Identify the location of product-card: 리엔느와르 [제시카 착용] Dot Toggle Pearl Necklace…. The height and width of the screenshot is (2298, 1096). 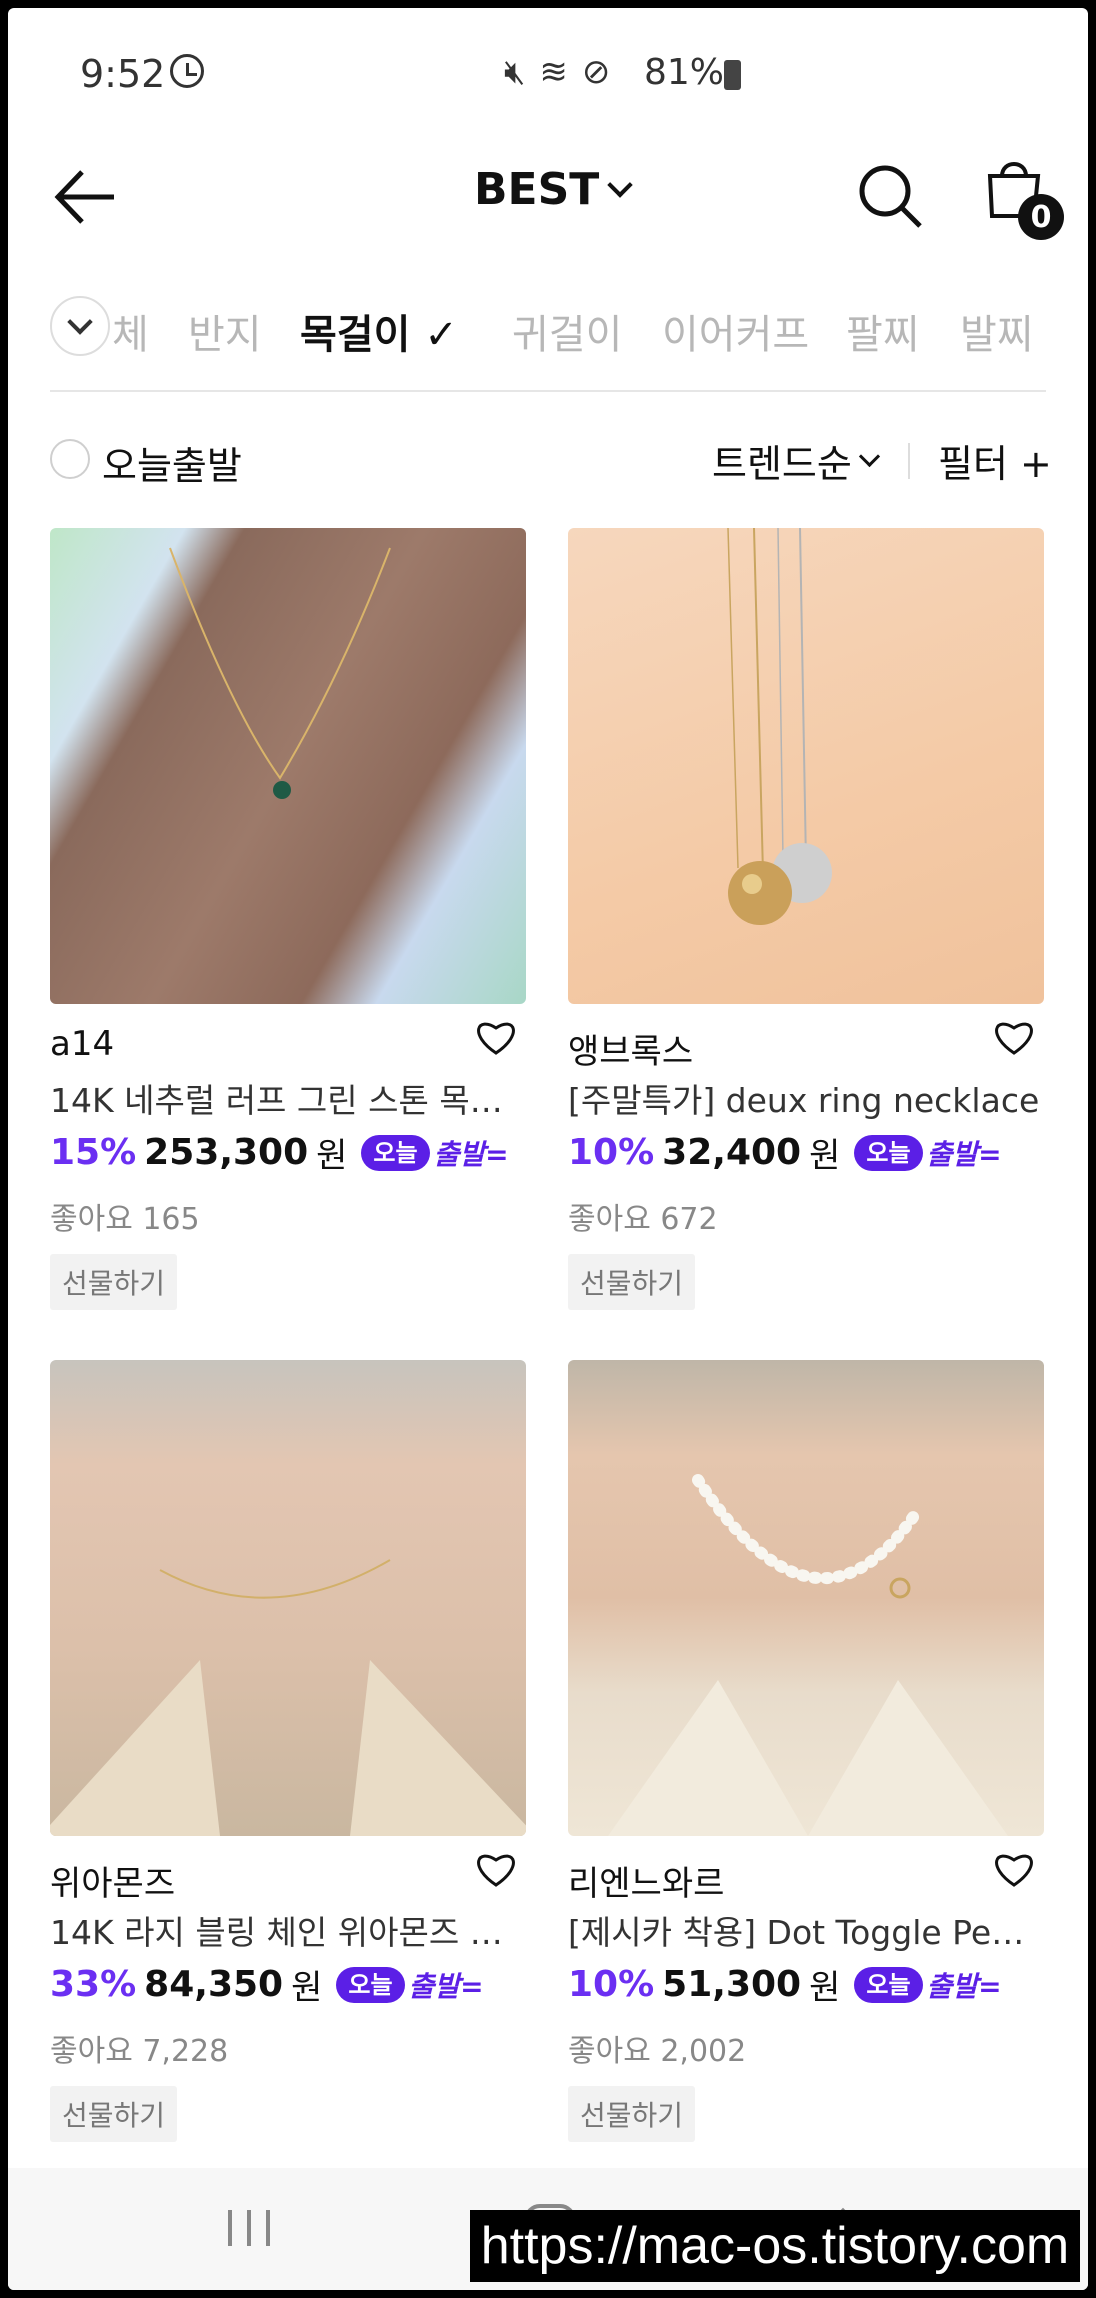
(806, 1755).